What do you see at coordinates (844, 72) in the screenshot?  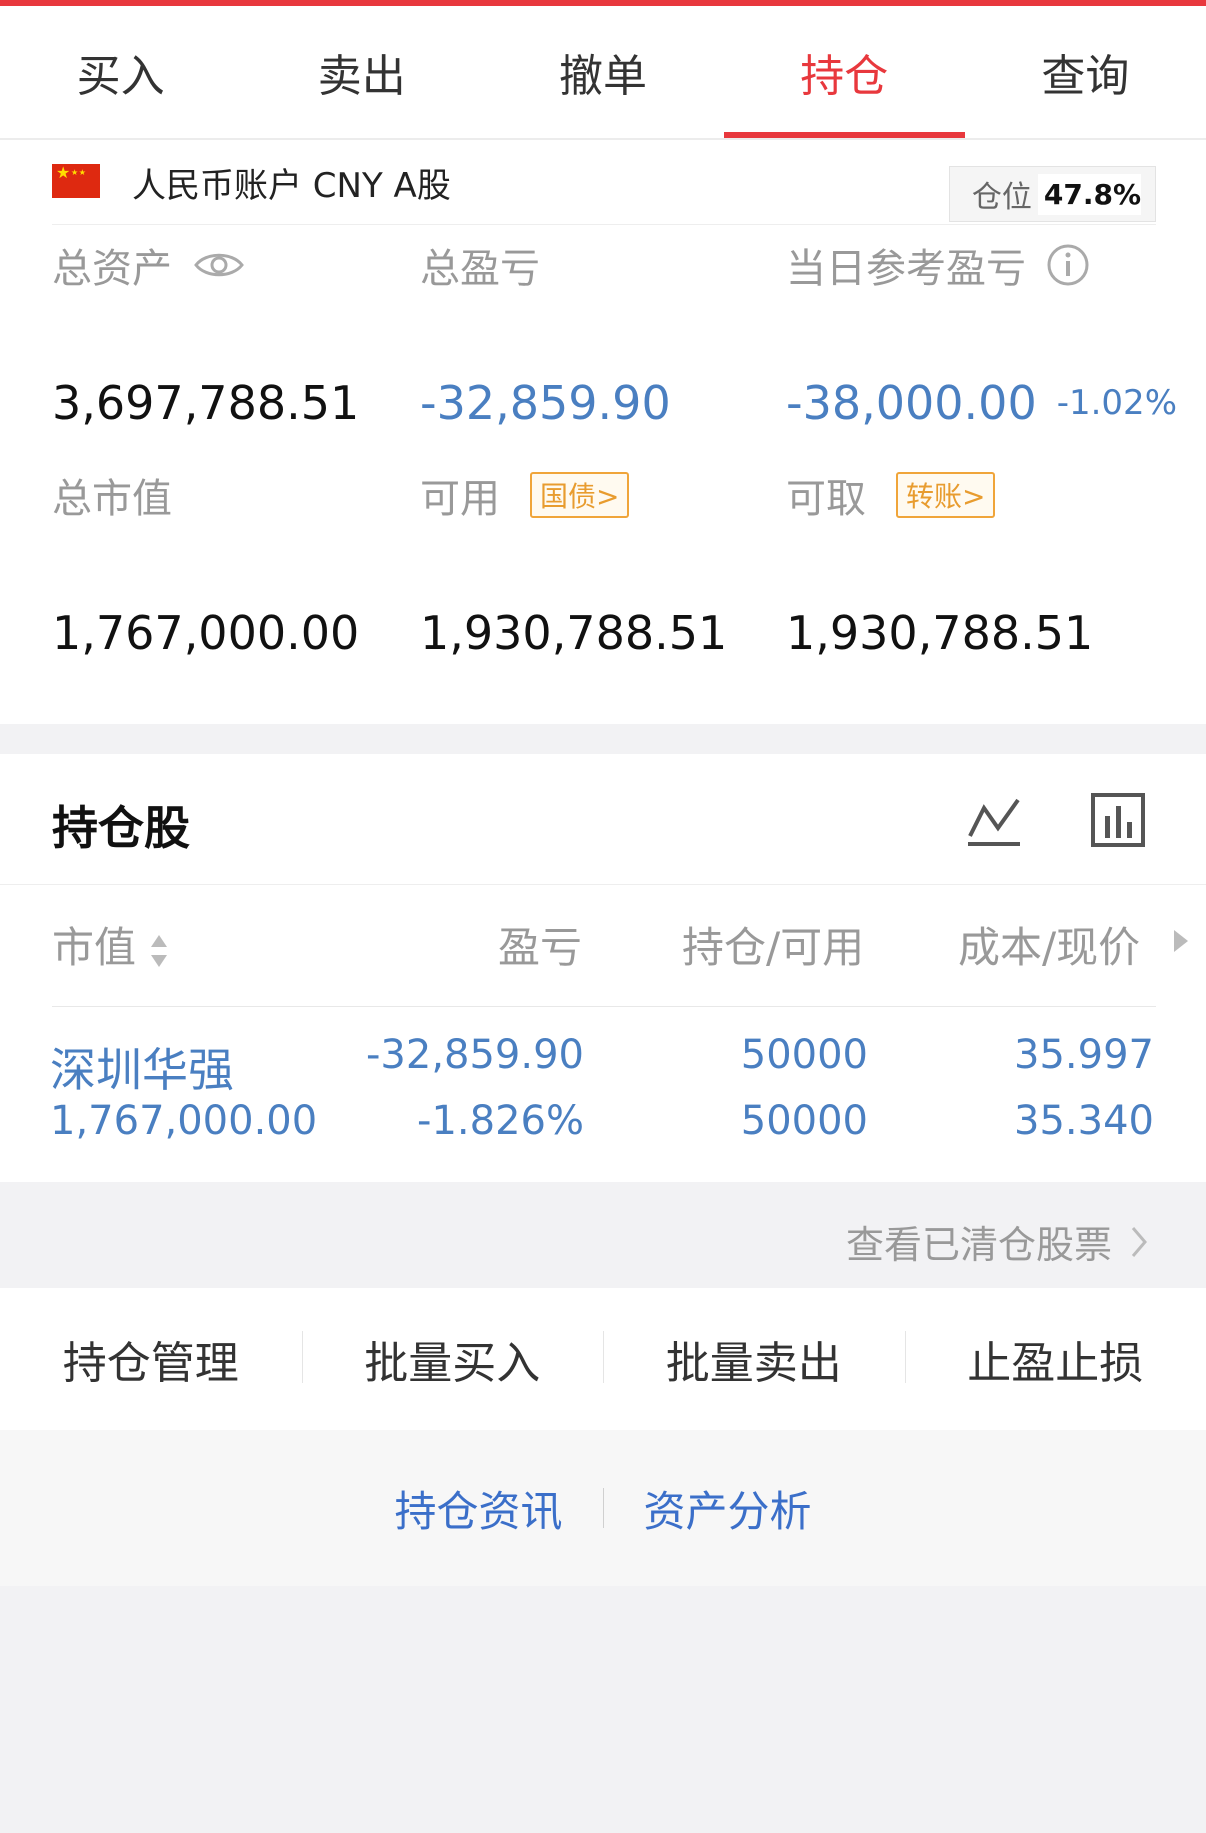 I see `tab-positions: 持仓` at bounding box center [844, 72].